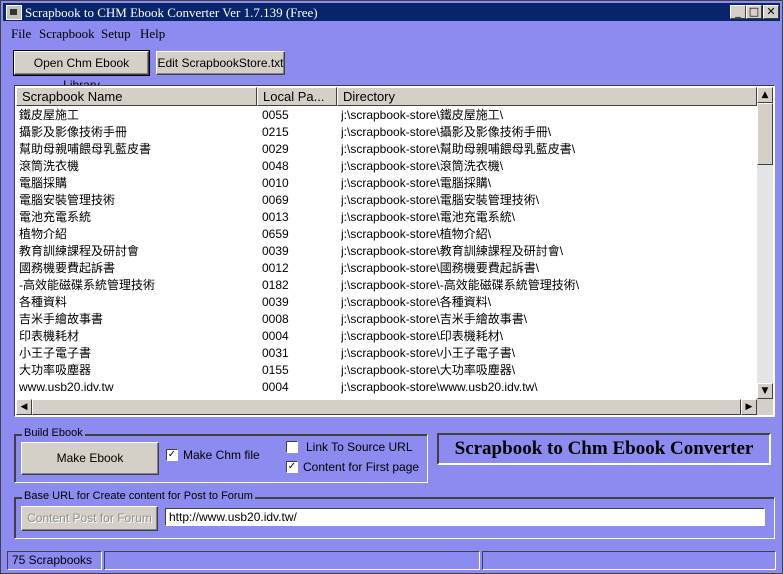 The image size is (783, 574). Describe the element at coordinates (21, 34) in the screenshot. I see `menu-file: File` at that location.